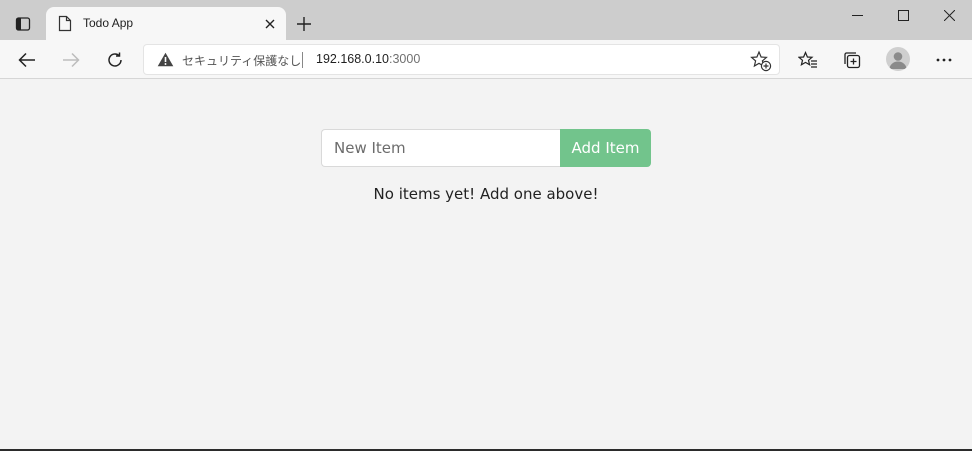 The height and width of the screenshot is (451, 972). I want to click on security-label: セキュリティ保護なし, so click(241, 60).